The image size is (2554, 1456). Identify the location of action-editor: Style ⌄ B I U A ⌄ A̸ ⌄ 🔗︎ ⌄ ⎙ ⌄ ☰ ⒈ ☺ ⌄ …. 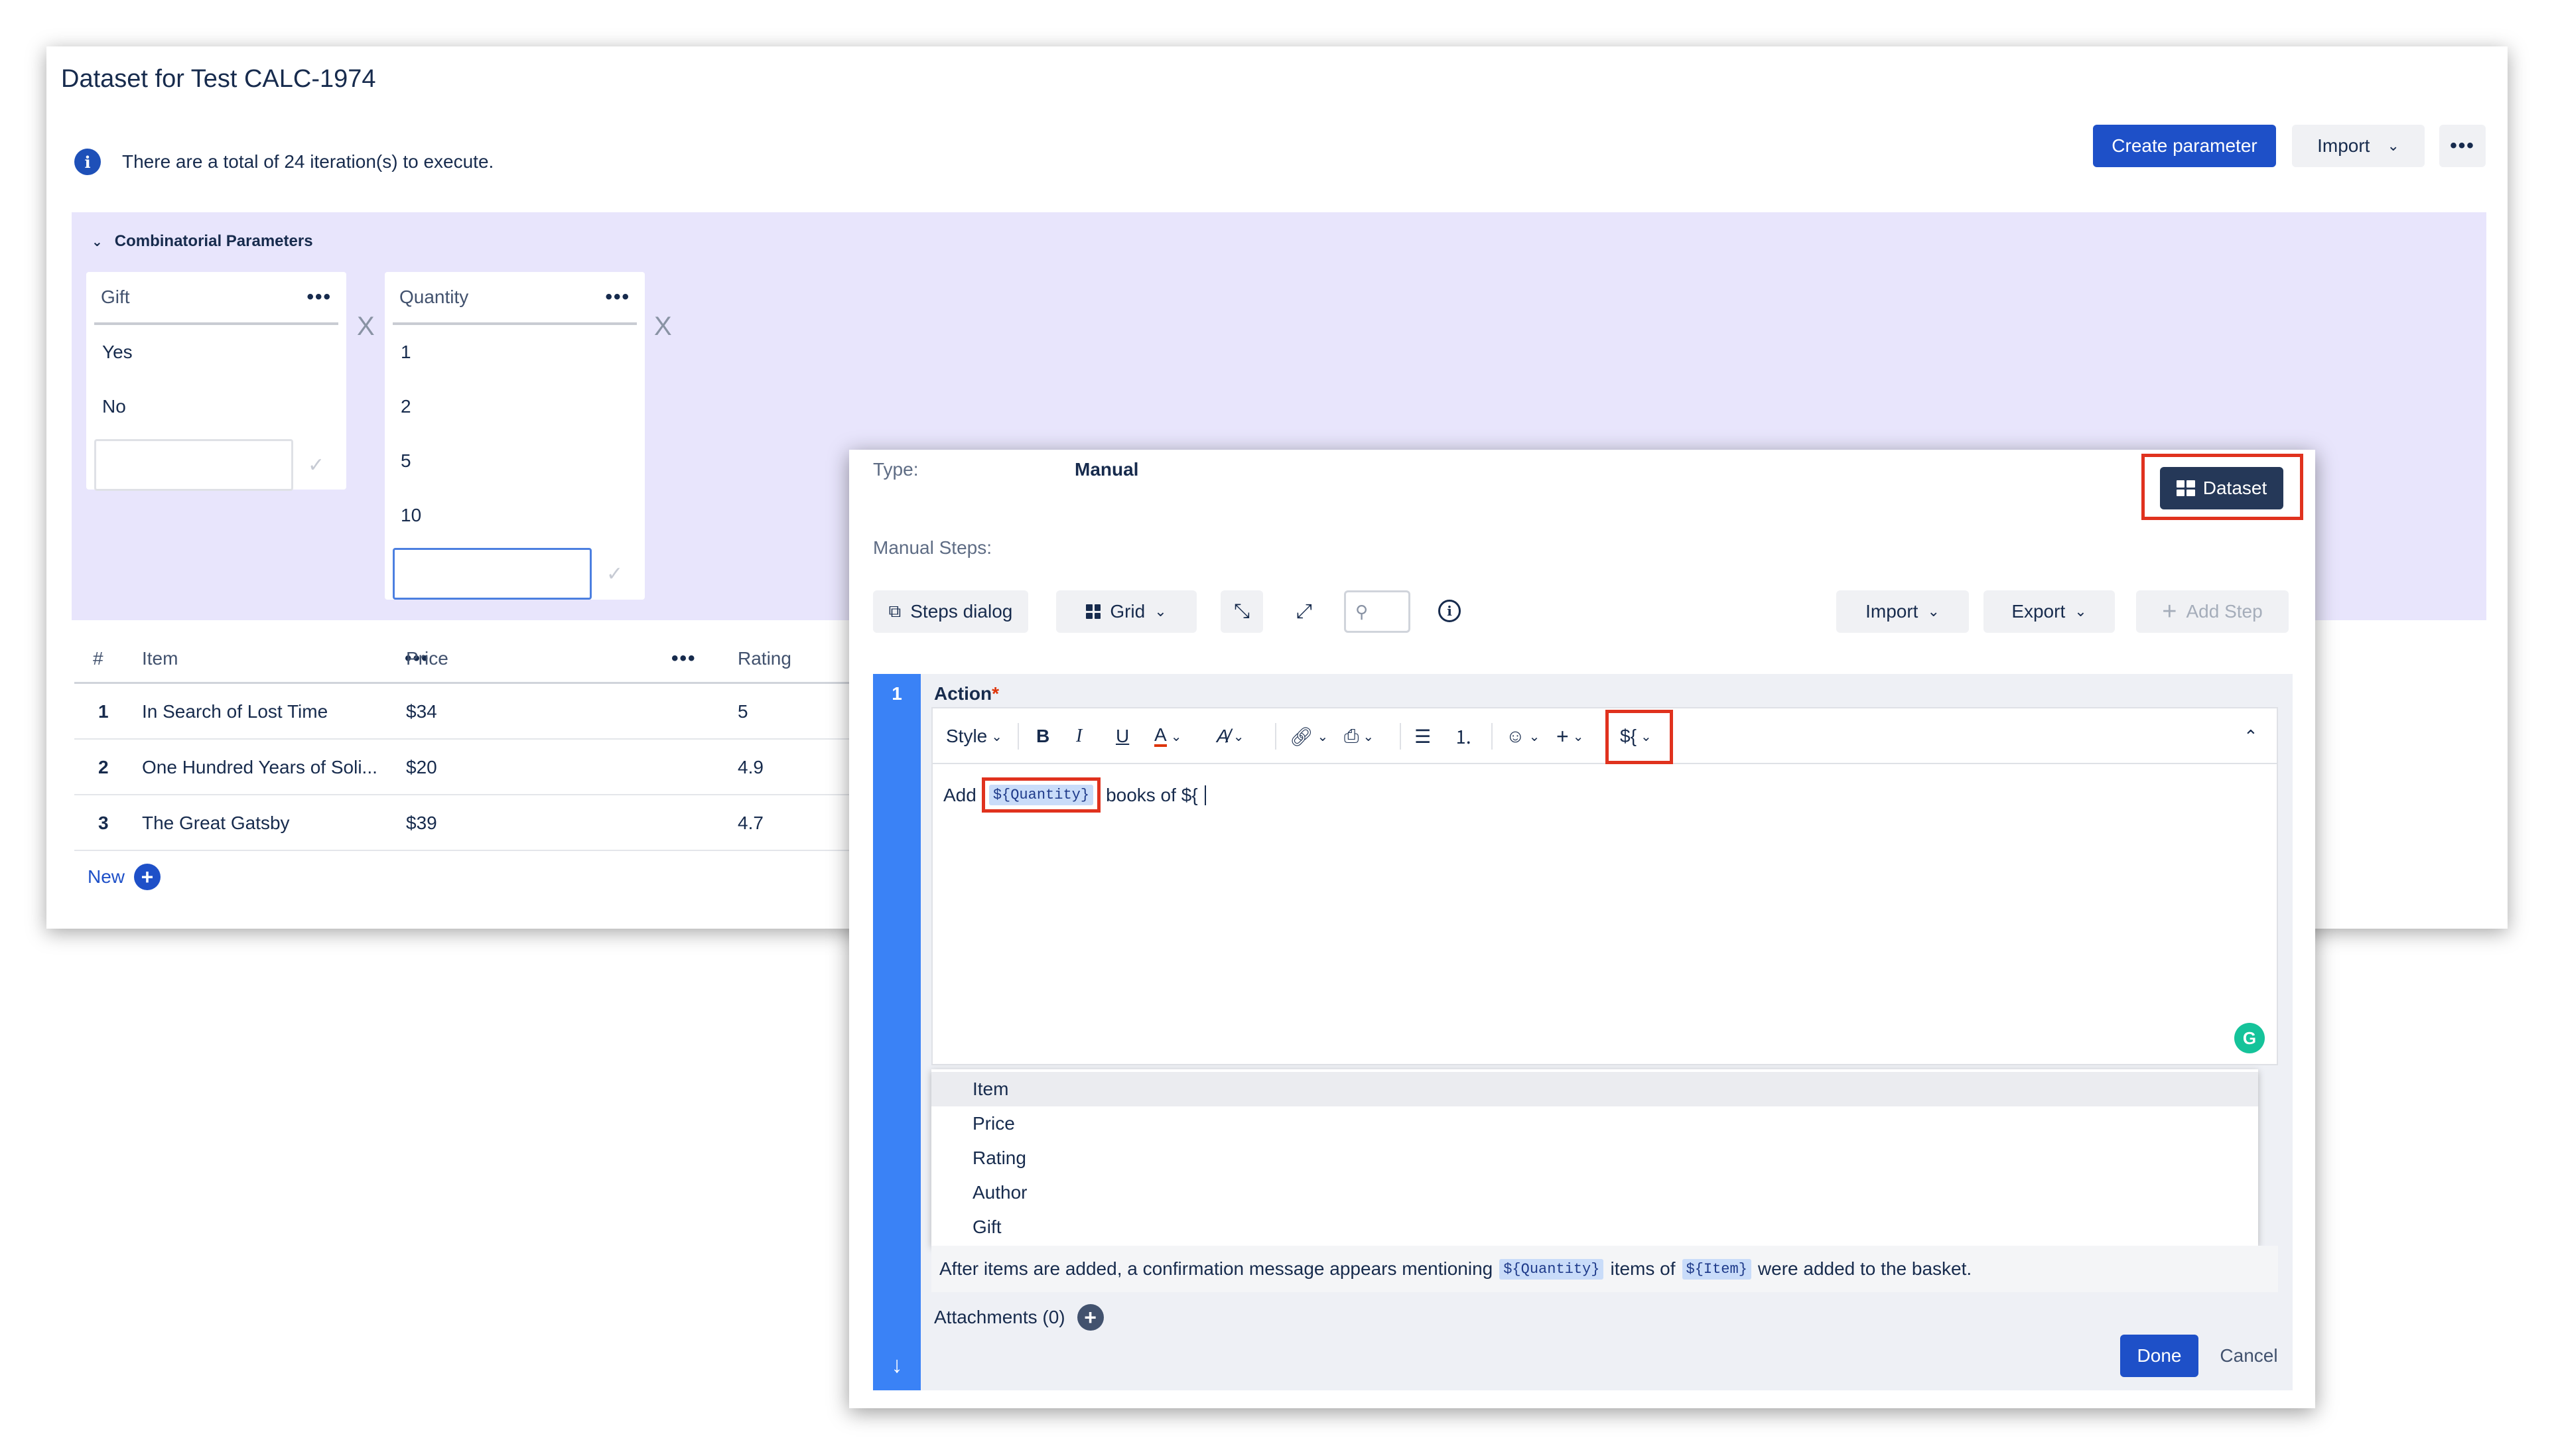
(1605, 886).